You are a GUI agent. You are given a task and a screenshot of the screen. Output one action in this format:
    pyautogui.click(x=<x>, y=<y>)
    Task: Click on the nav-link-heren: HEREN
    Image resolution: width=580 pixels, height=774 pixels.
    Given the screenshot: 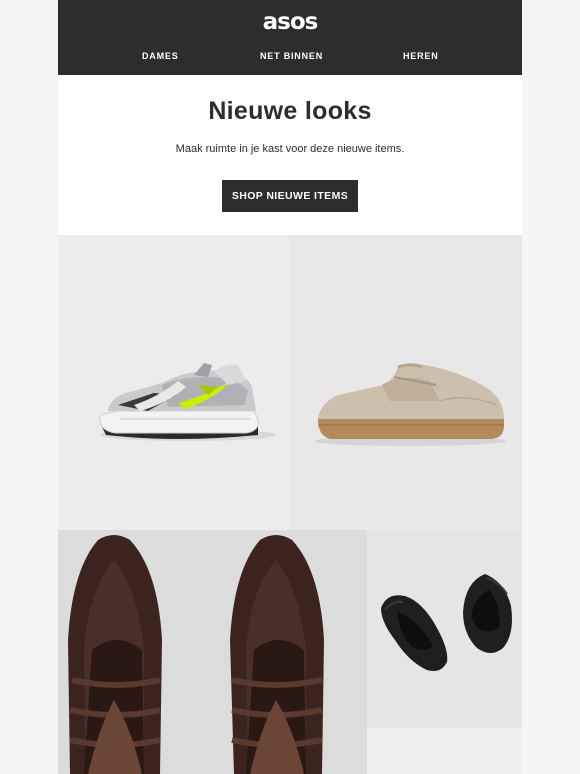 What is the action you would take?
    pyautogui.click(x=421, y=56)
    